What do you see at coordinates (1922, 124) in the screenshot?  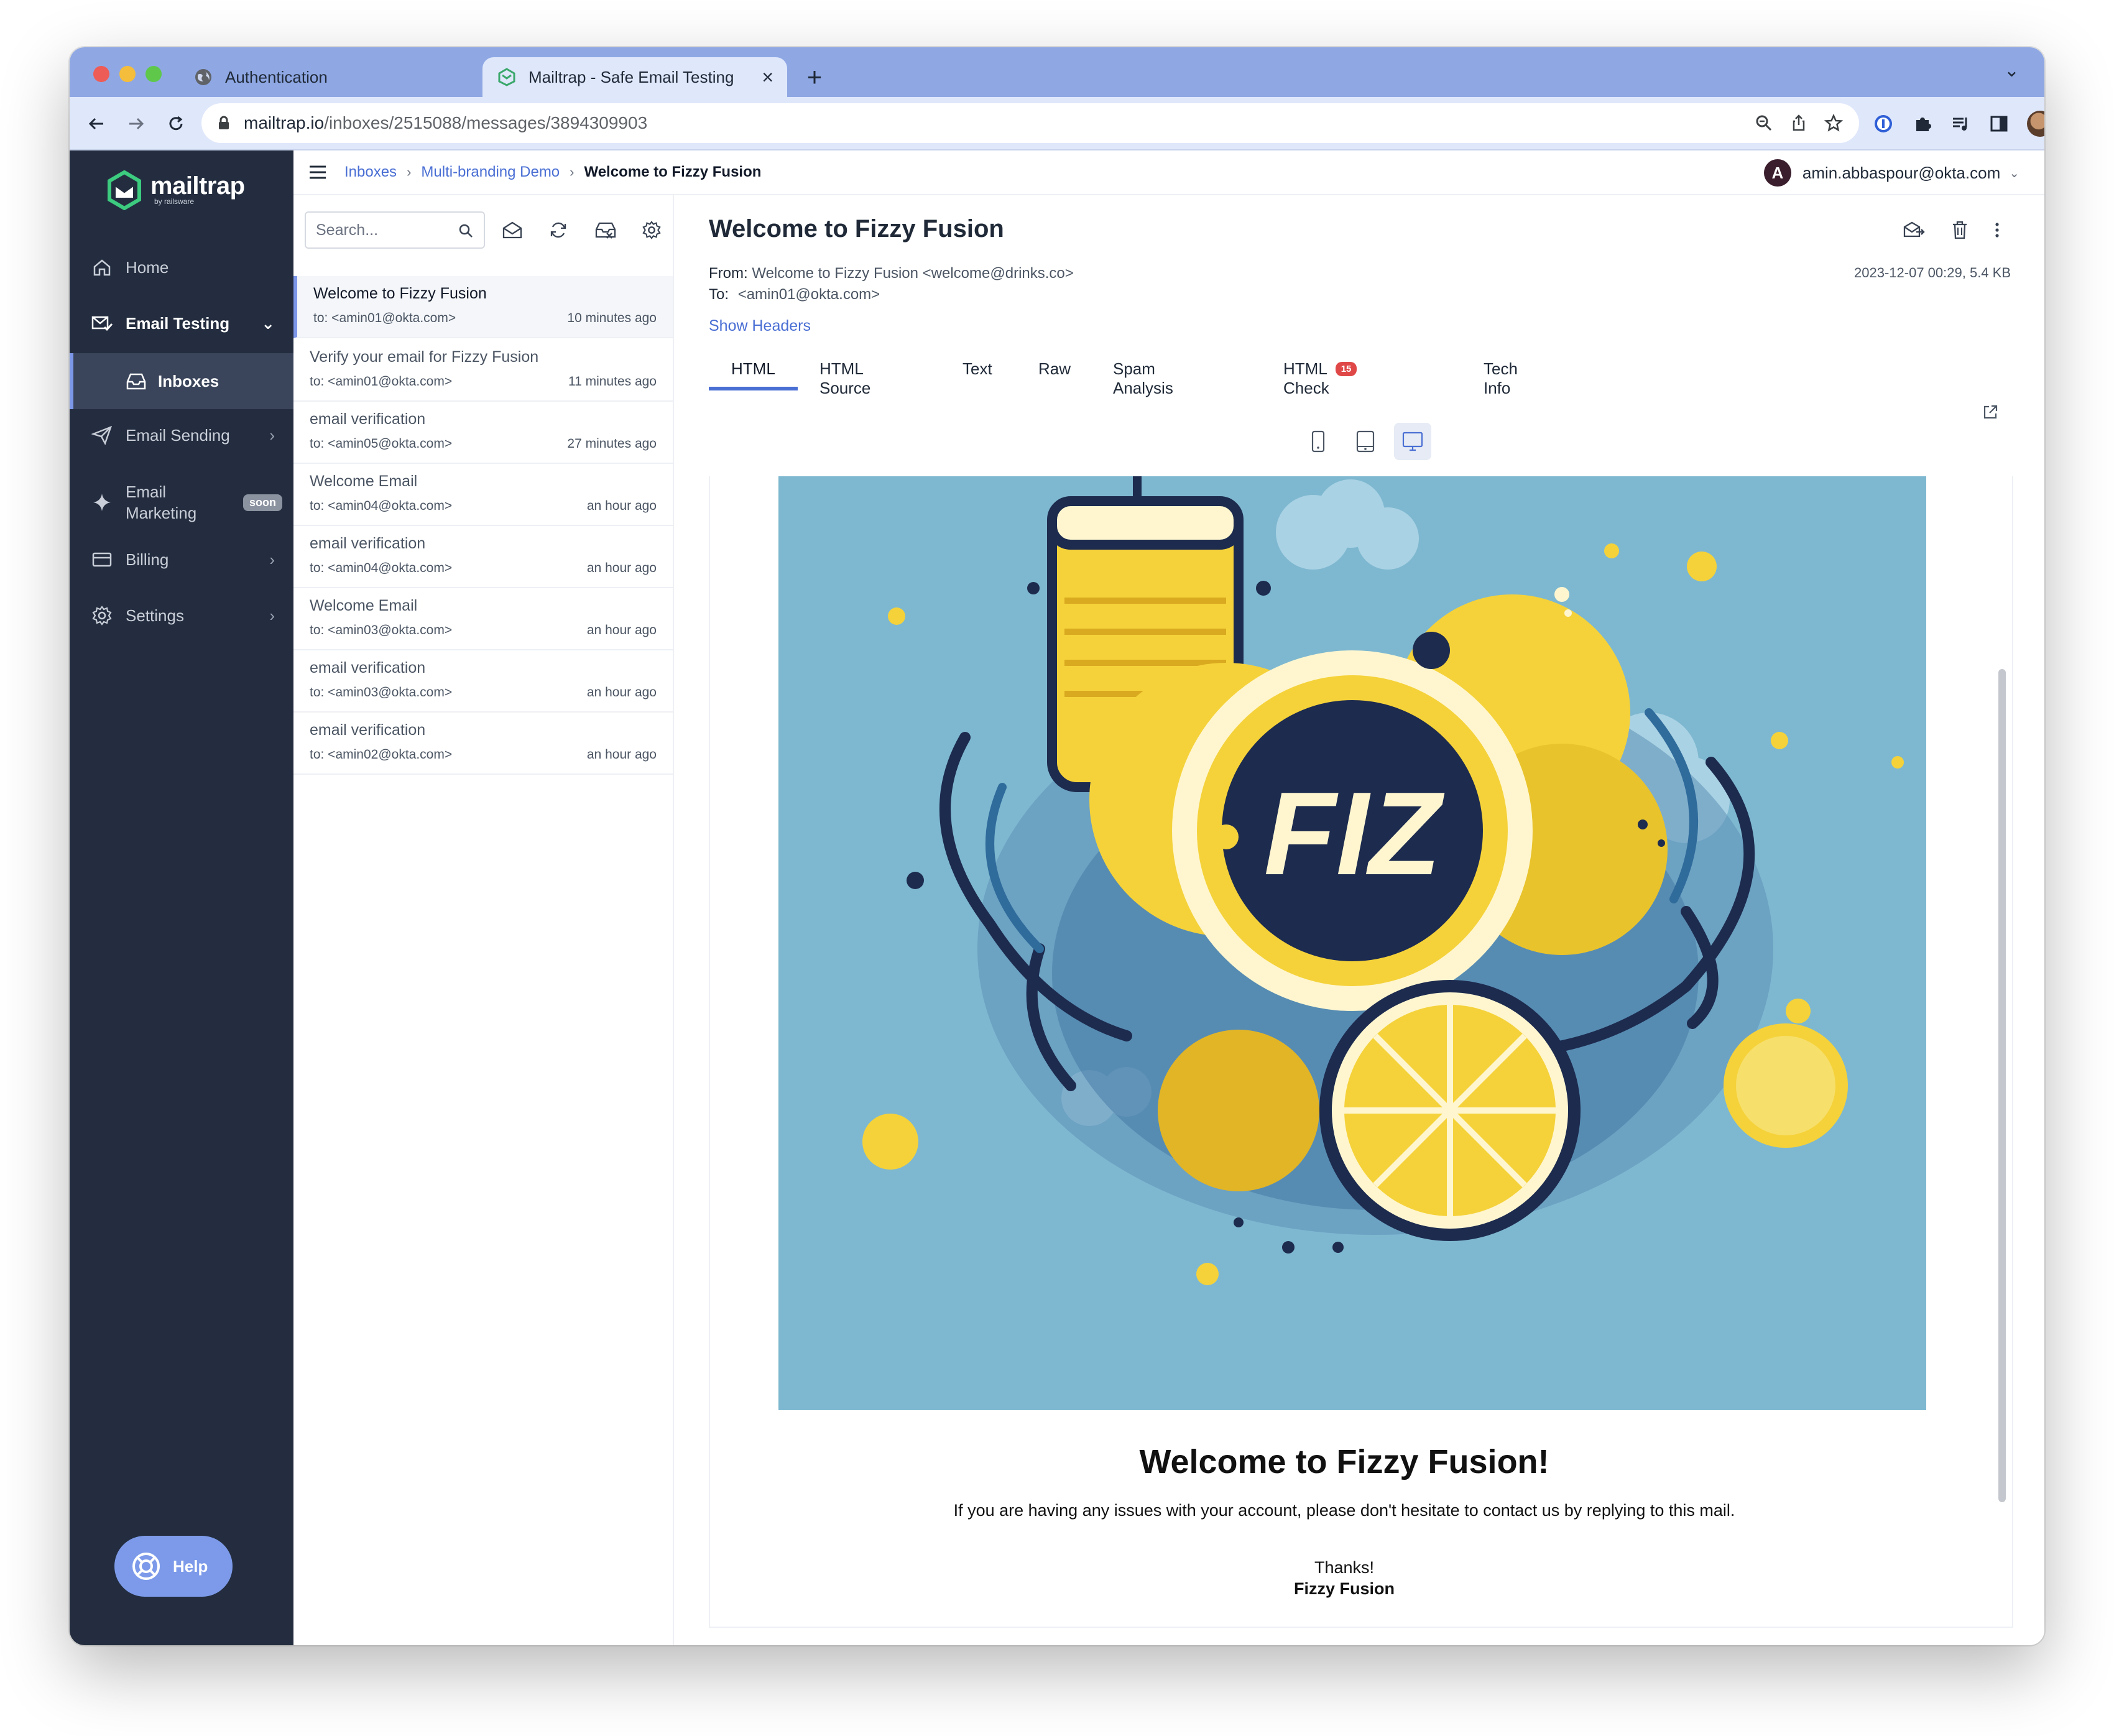 I see `extensions-puzzle-icon` at bounding box center [1922, 124].